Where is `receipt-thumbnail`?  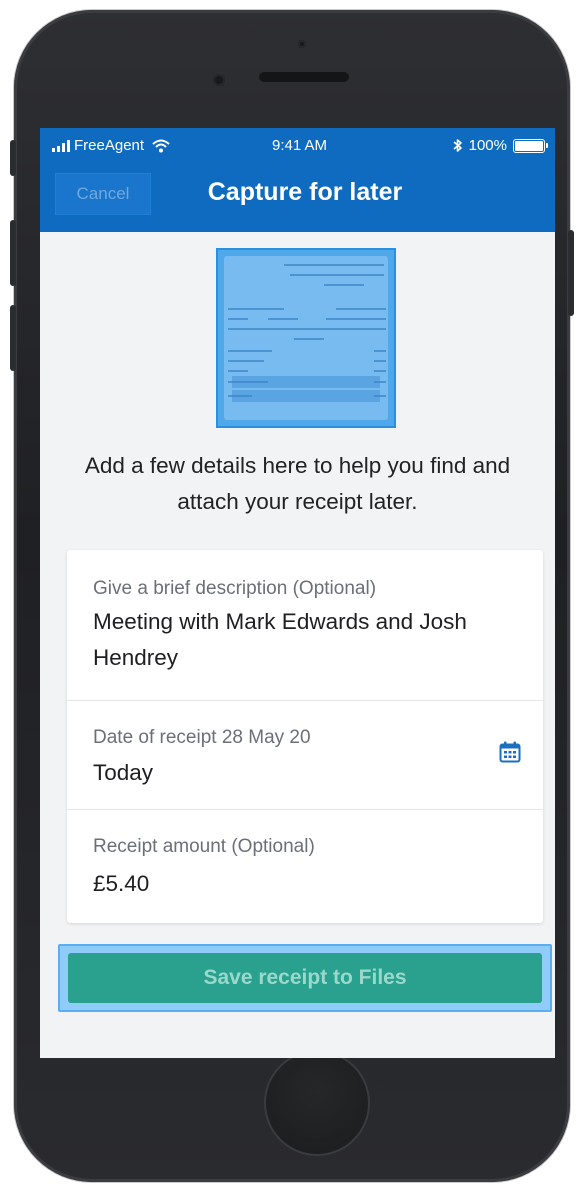
receipt-thumbnail is located at coordinates (306, 338).